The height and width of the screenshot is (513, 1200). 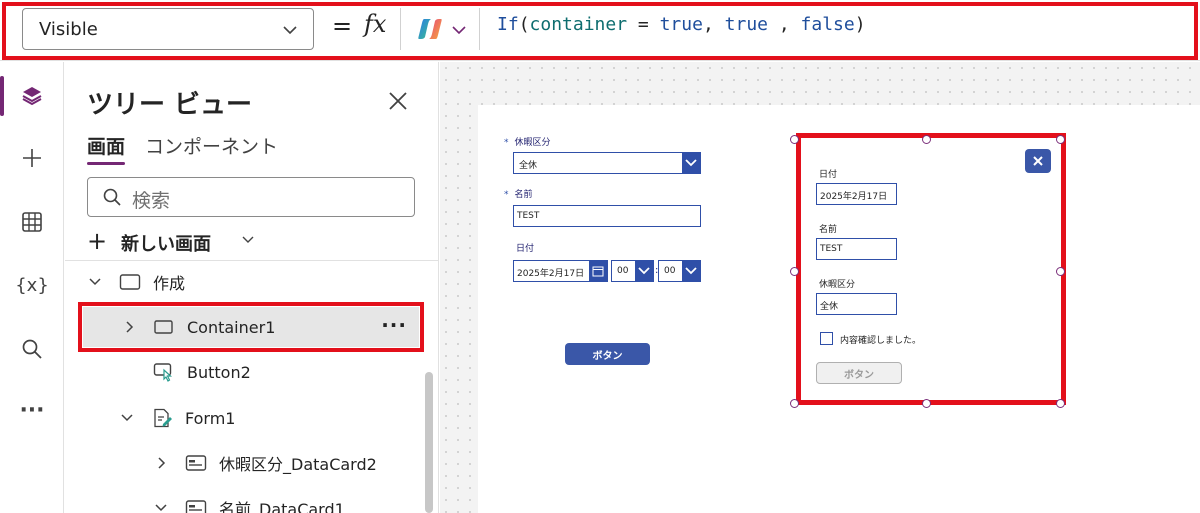 What do you see at coordinates (170, 105) in the screenshot?
I see `panel-title: ツリー ビュー` at bounding box center [170, 105].